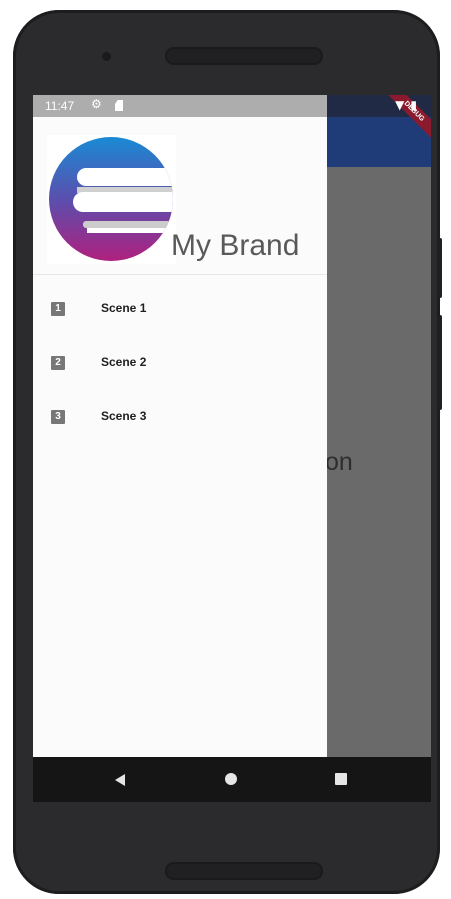 This screenshot has width=451, height=899. What do you see at coordinates (124, 416) in the screenshot?
I see `drawer-item-label: Scene 3` at bounding box center [124, 416].